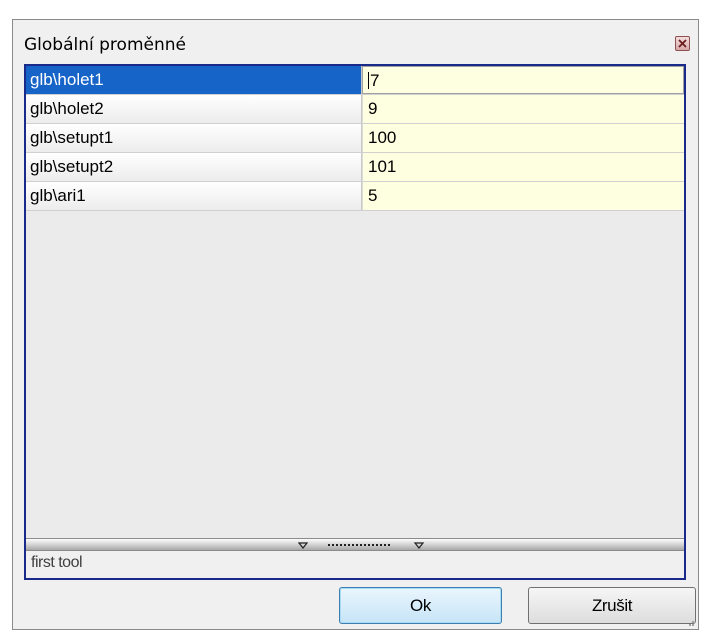  I want to click on table-row: glb\setupt2 101, so click(355, 167).